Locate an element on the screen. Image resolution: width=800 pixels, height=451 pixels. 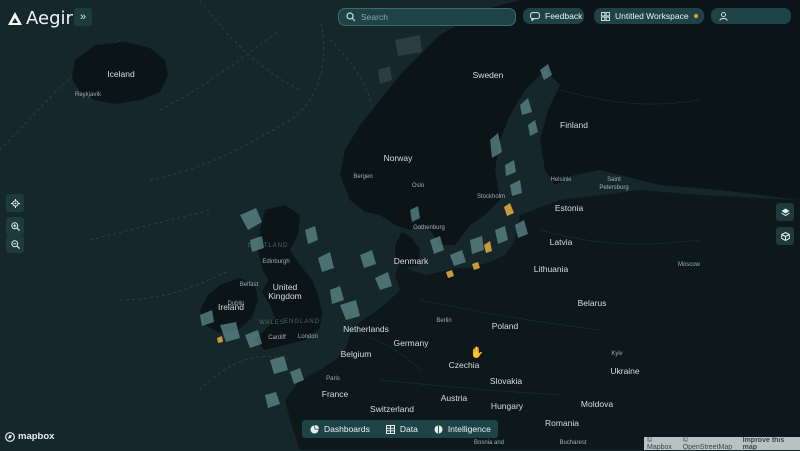
cube-icon is located at coordinates (785, 236).